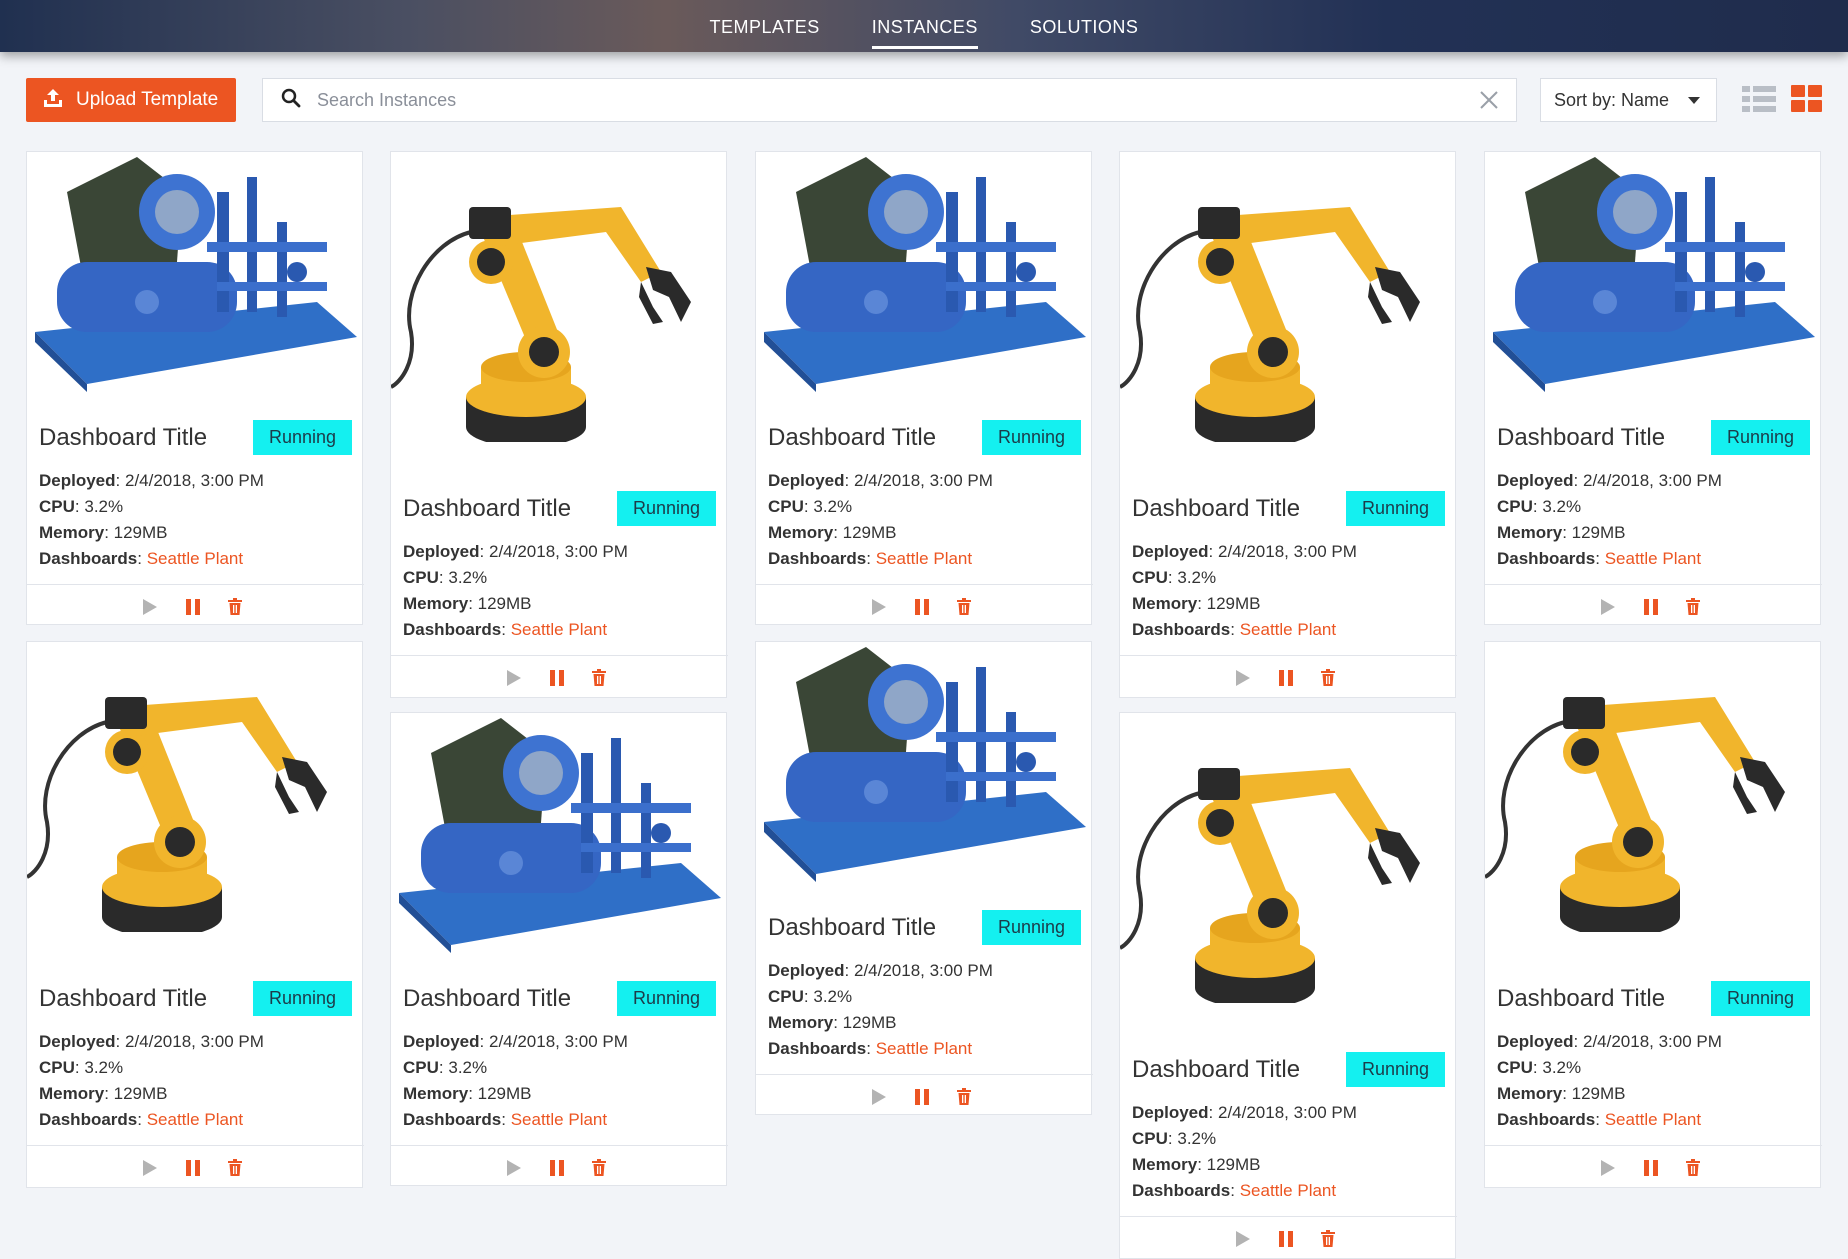 Image resolution: width=1848 pixels, height=1259 pixels. What do you see at coordinates (801, 532) in the screenshot?
I see `memory-label: Memory` at bounding box center [801, 532].